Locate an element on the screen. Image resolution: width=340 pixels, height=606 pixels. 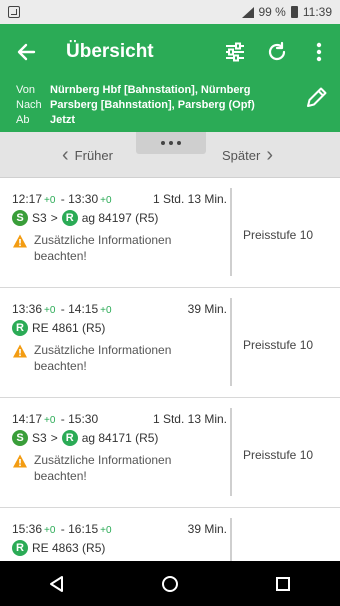
departure-time: 14:17 is located at coordinates (27, 419).